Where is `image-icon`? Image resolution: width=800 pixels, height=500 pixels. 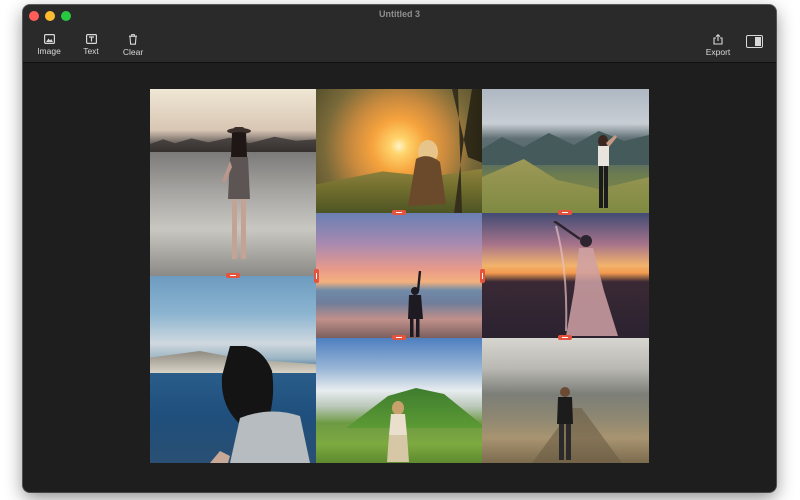 image-icon is located at coordinates (49, 39).